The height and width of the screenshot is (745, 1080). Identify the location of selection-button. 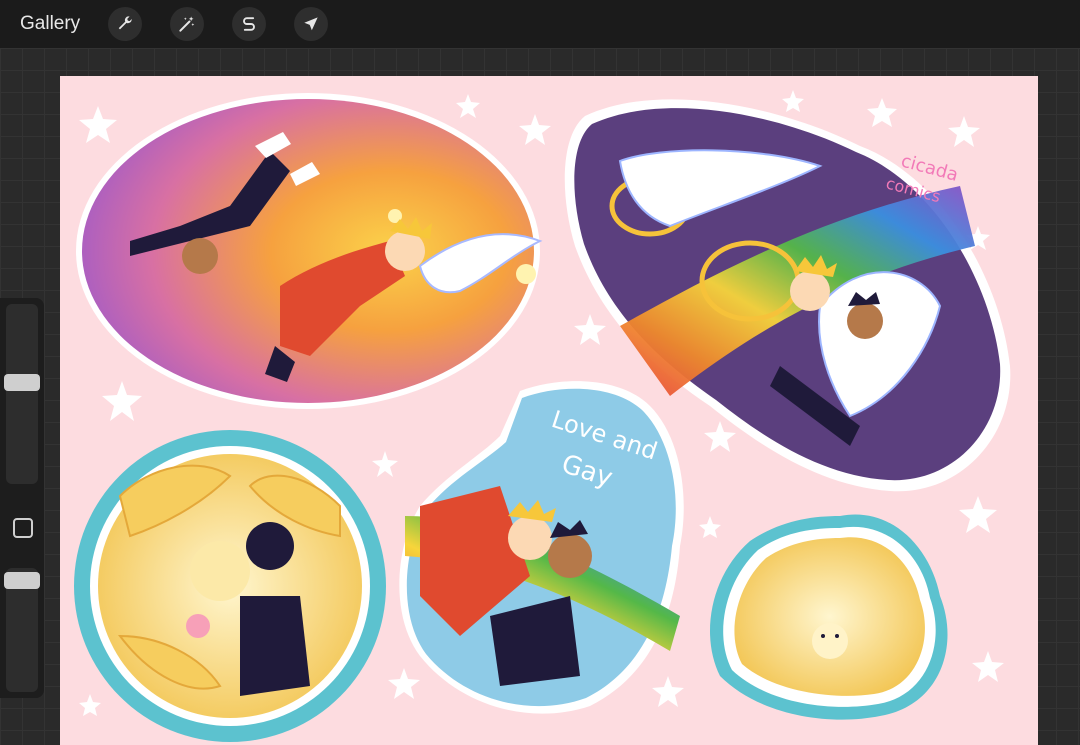
(249, 24).